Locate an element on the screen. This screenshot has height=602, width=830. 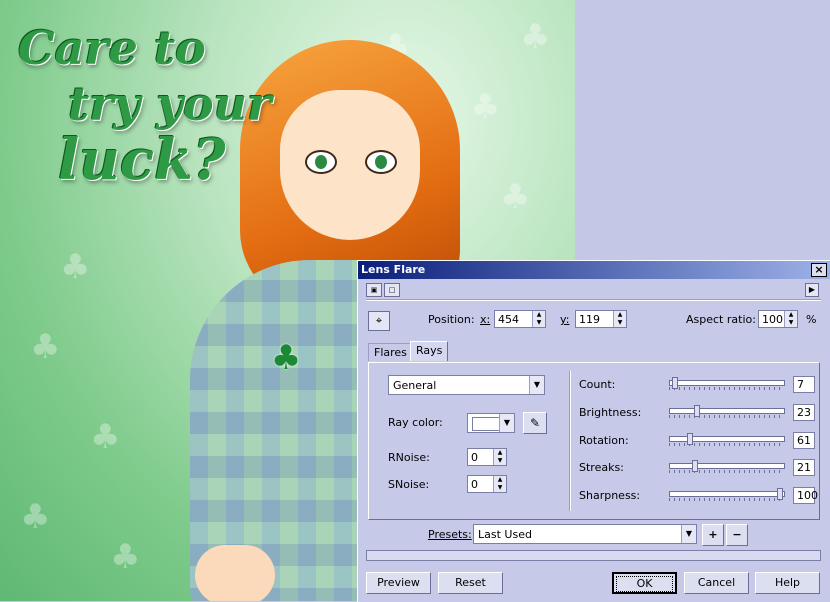
presets-select: Last Used ▼ is located at coordinates (585, 534).